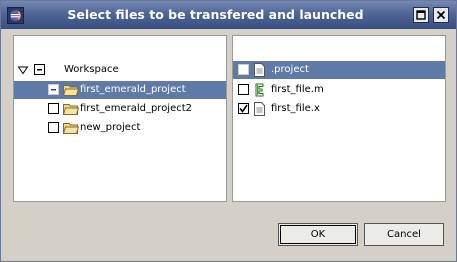 This screenshot has height=262, width=457. What do you see at coordinates (259, 90) in the screenshot?
I see `matlab-file-icon` at bounding box center [259, 90].